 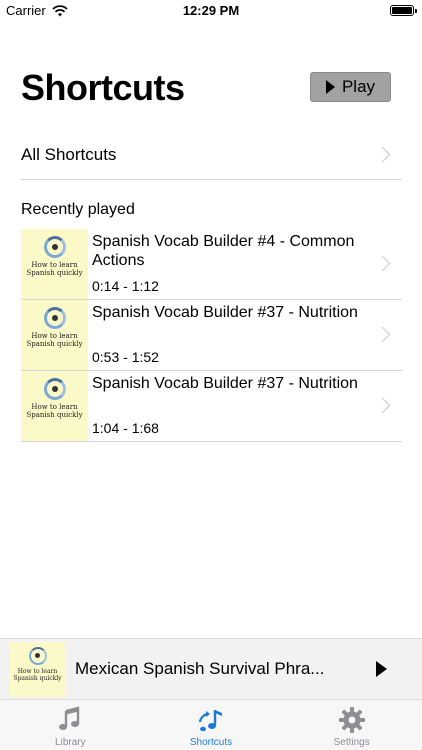 I want to click on shortcut-music-icon, so click(x=210, y=721).